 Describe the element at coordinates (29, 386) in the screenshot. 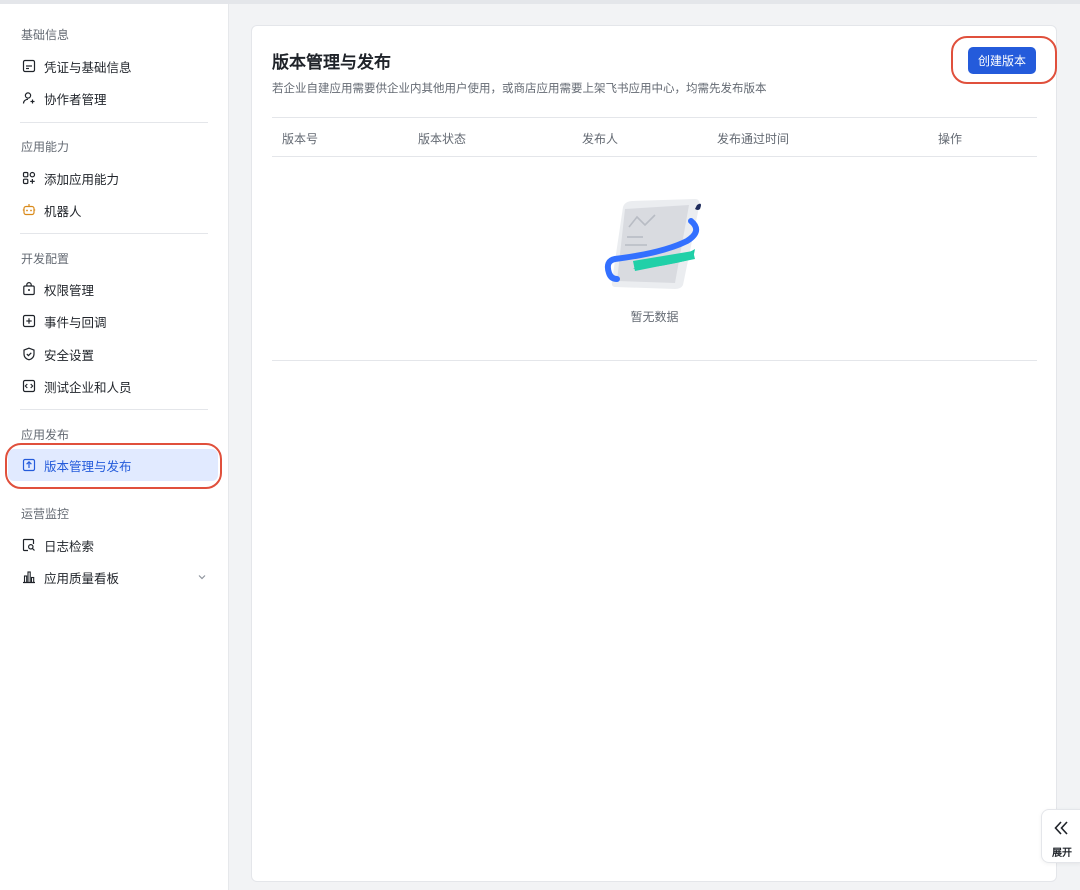

I see `code-test-icon` at that location.